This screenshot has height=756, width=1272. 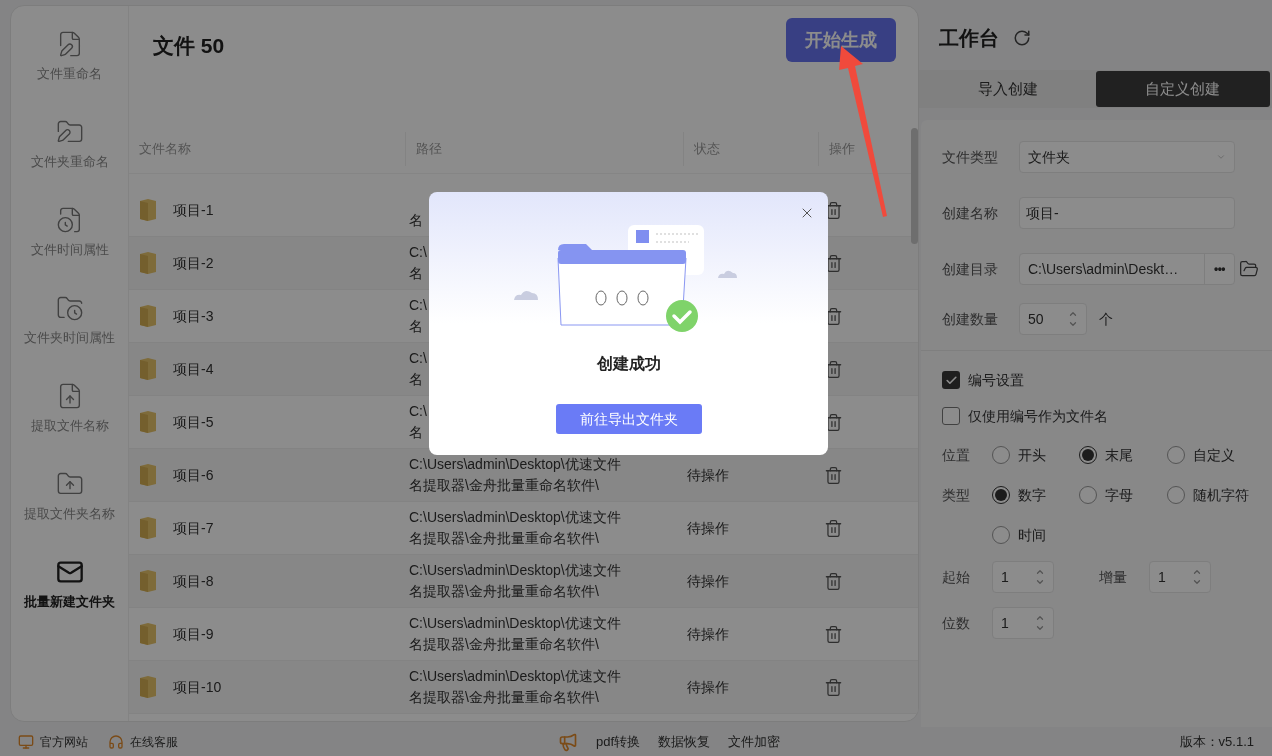 I want to click on field-label: 创建目录, so click(x=970, y=269).